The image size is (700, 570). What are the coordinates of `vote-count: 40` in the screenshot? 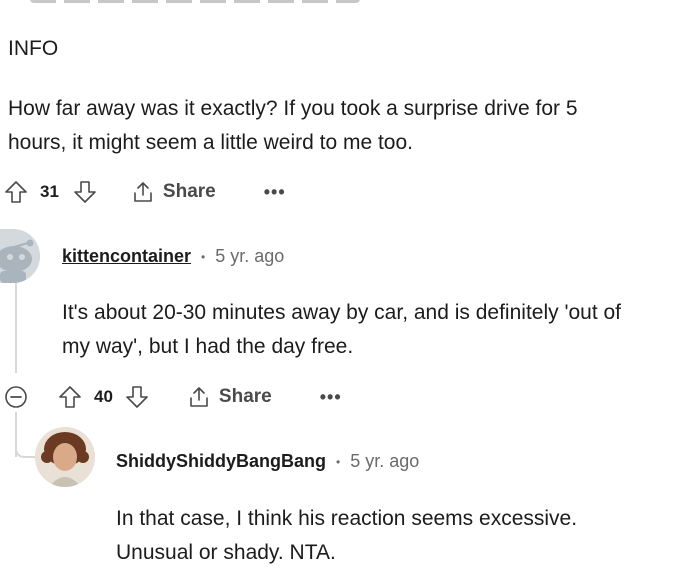 It's located at (103, 396).